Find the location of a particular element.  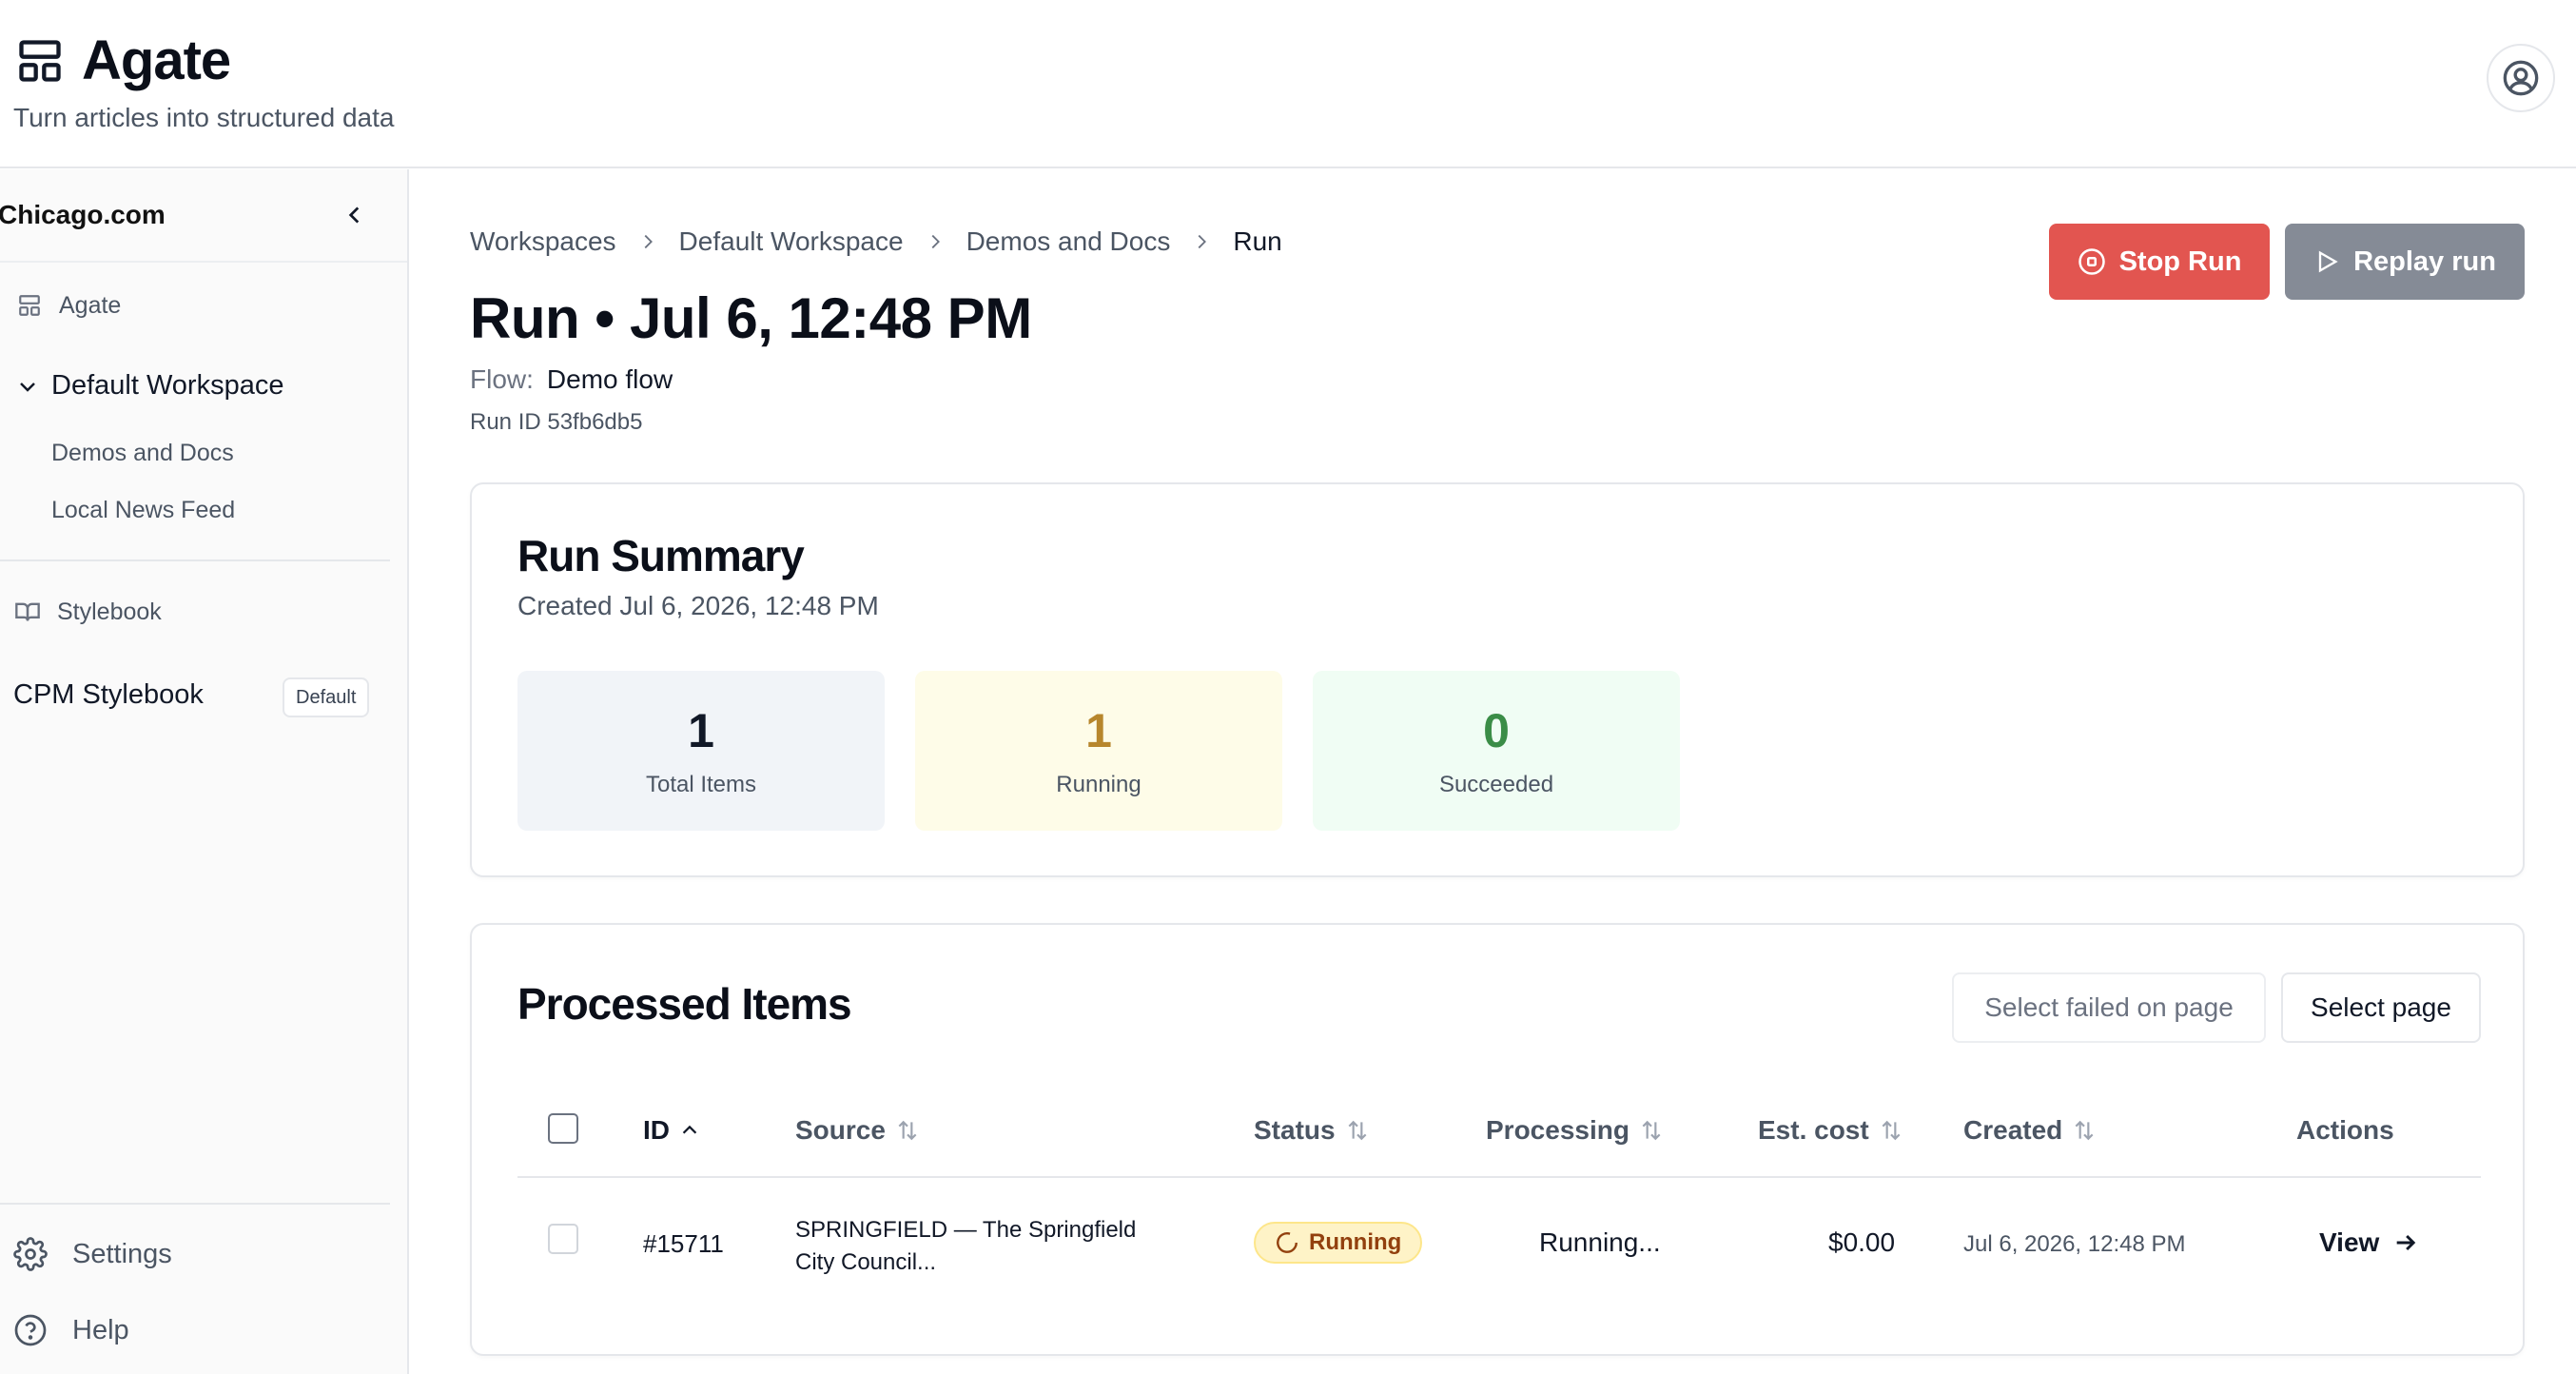

run-id: Run ID 53fb6db5 is located at coordinates (556, 422).